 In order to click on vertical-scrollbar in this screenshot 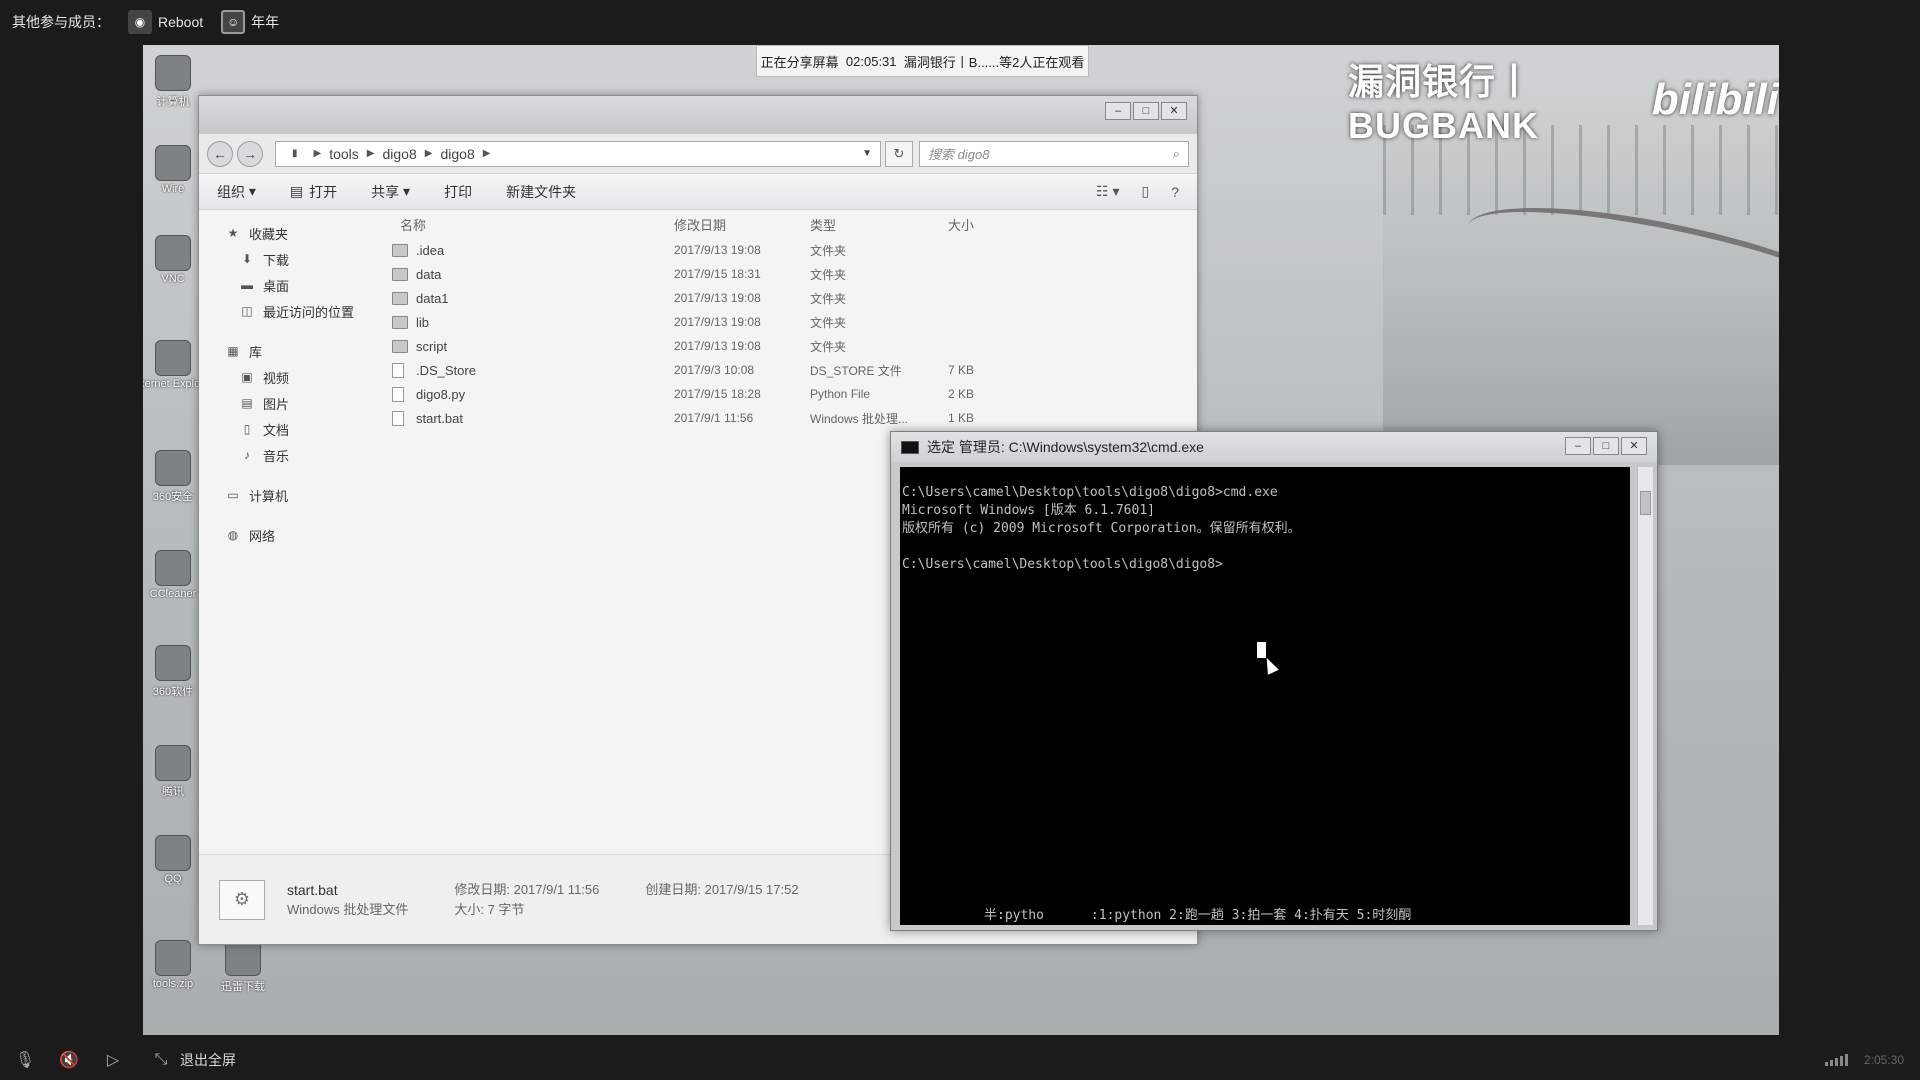, I will do `click(1645, 696)`.